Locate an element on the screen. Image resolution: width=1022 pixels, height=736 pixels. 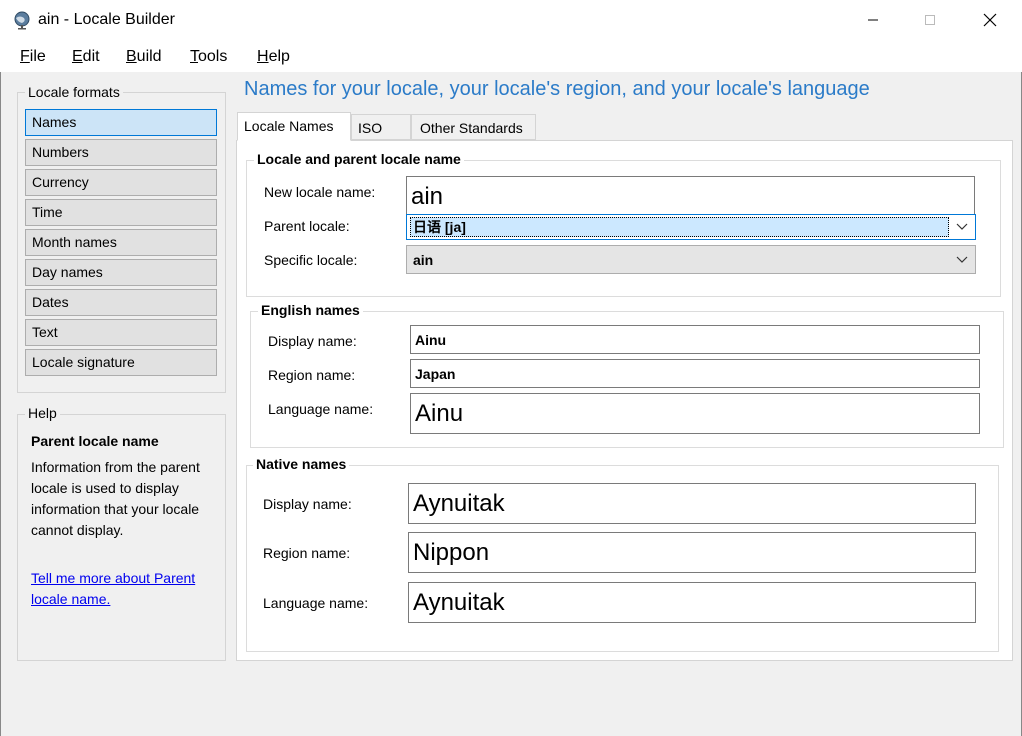
maximize-button is located at coordinates (930, 21).